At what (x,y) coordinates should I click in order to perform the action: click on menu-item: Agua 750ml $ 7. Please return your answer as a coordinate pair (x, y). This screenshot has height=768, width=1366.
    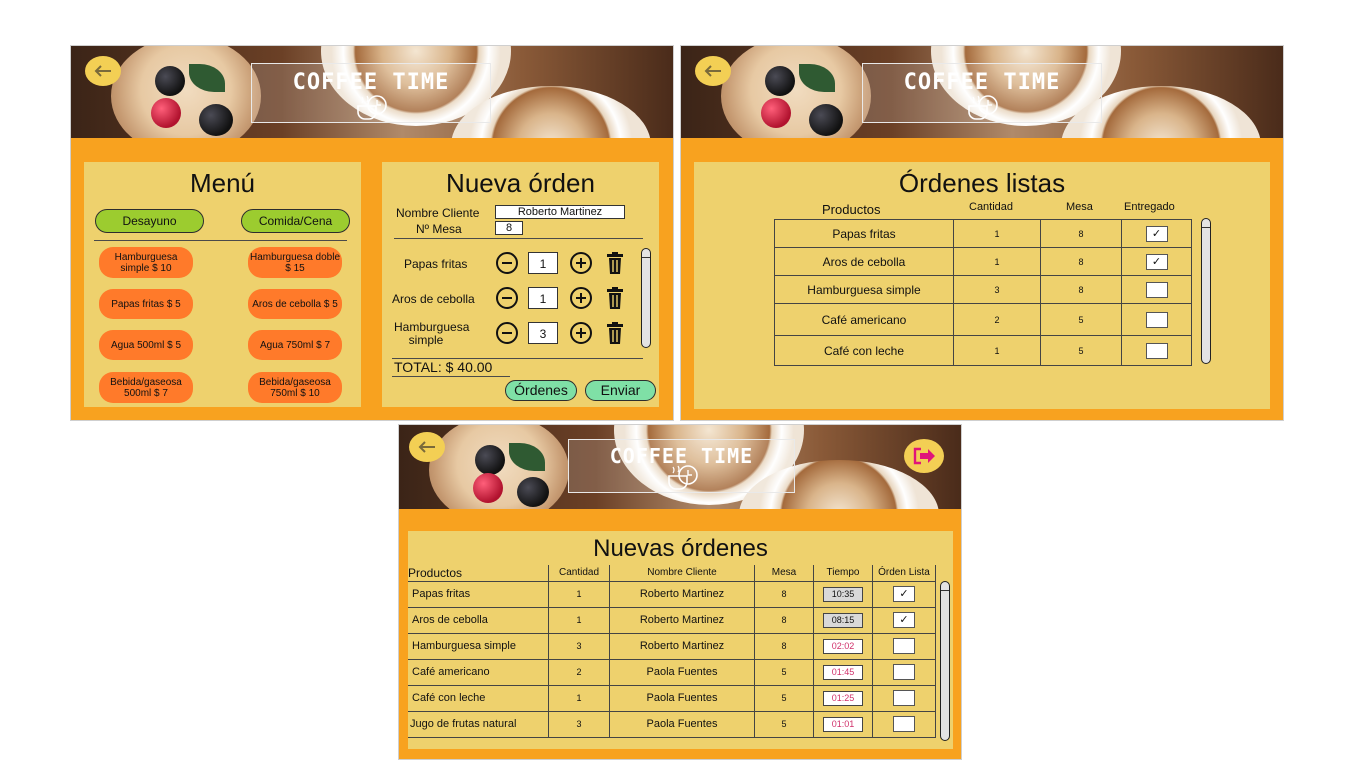
    Looking at the image, I should click on (295, 345).